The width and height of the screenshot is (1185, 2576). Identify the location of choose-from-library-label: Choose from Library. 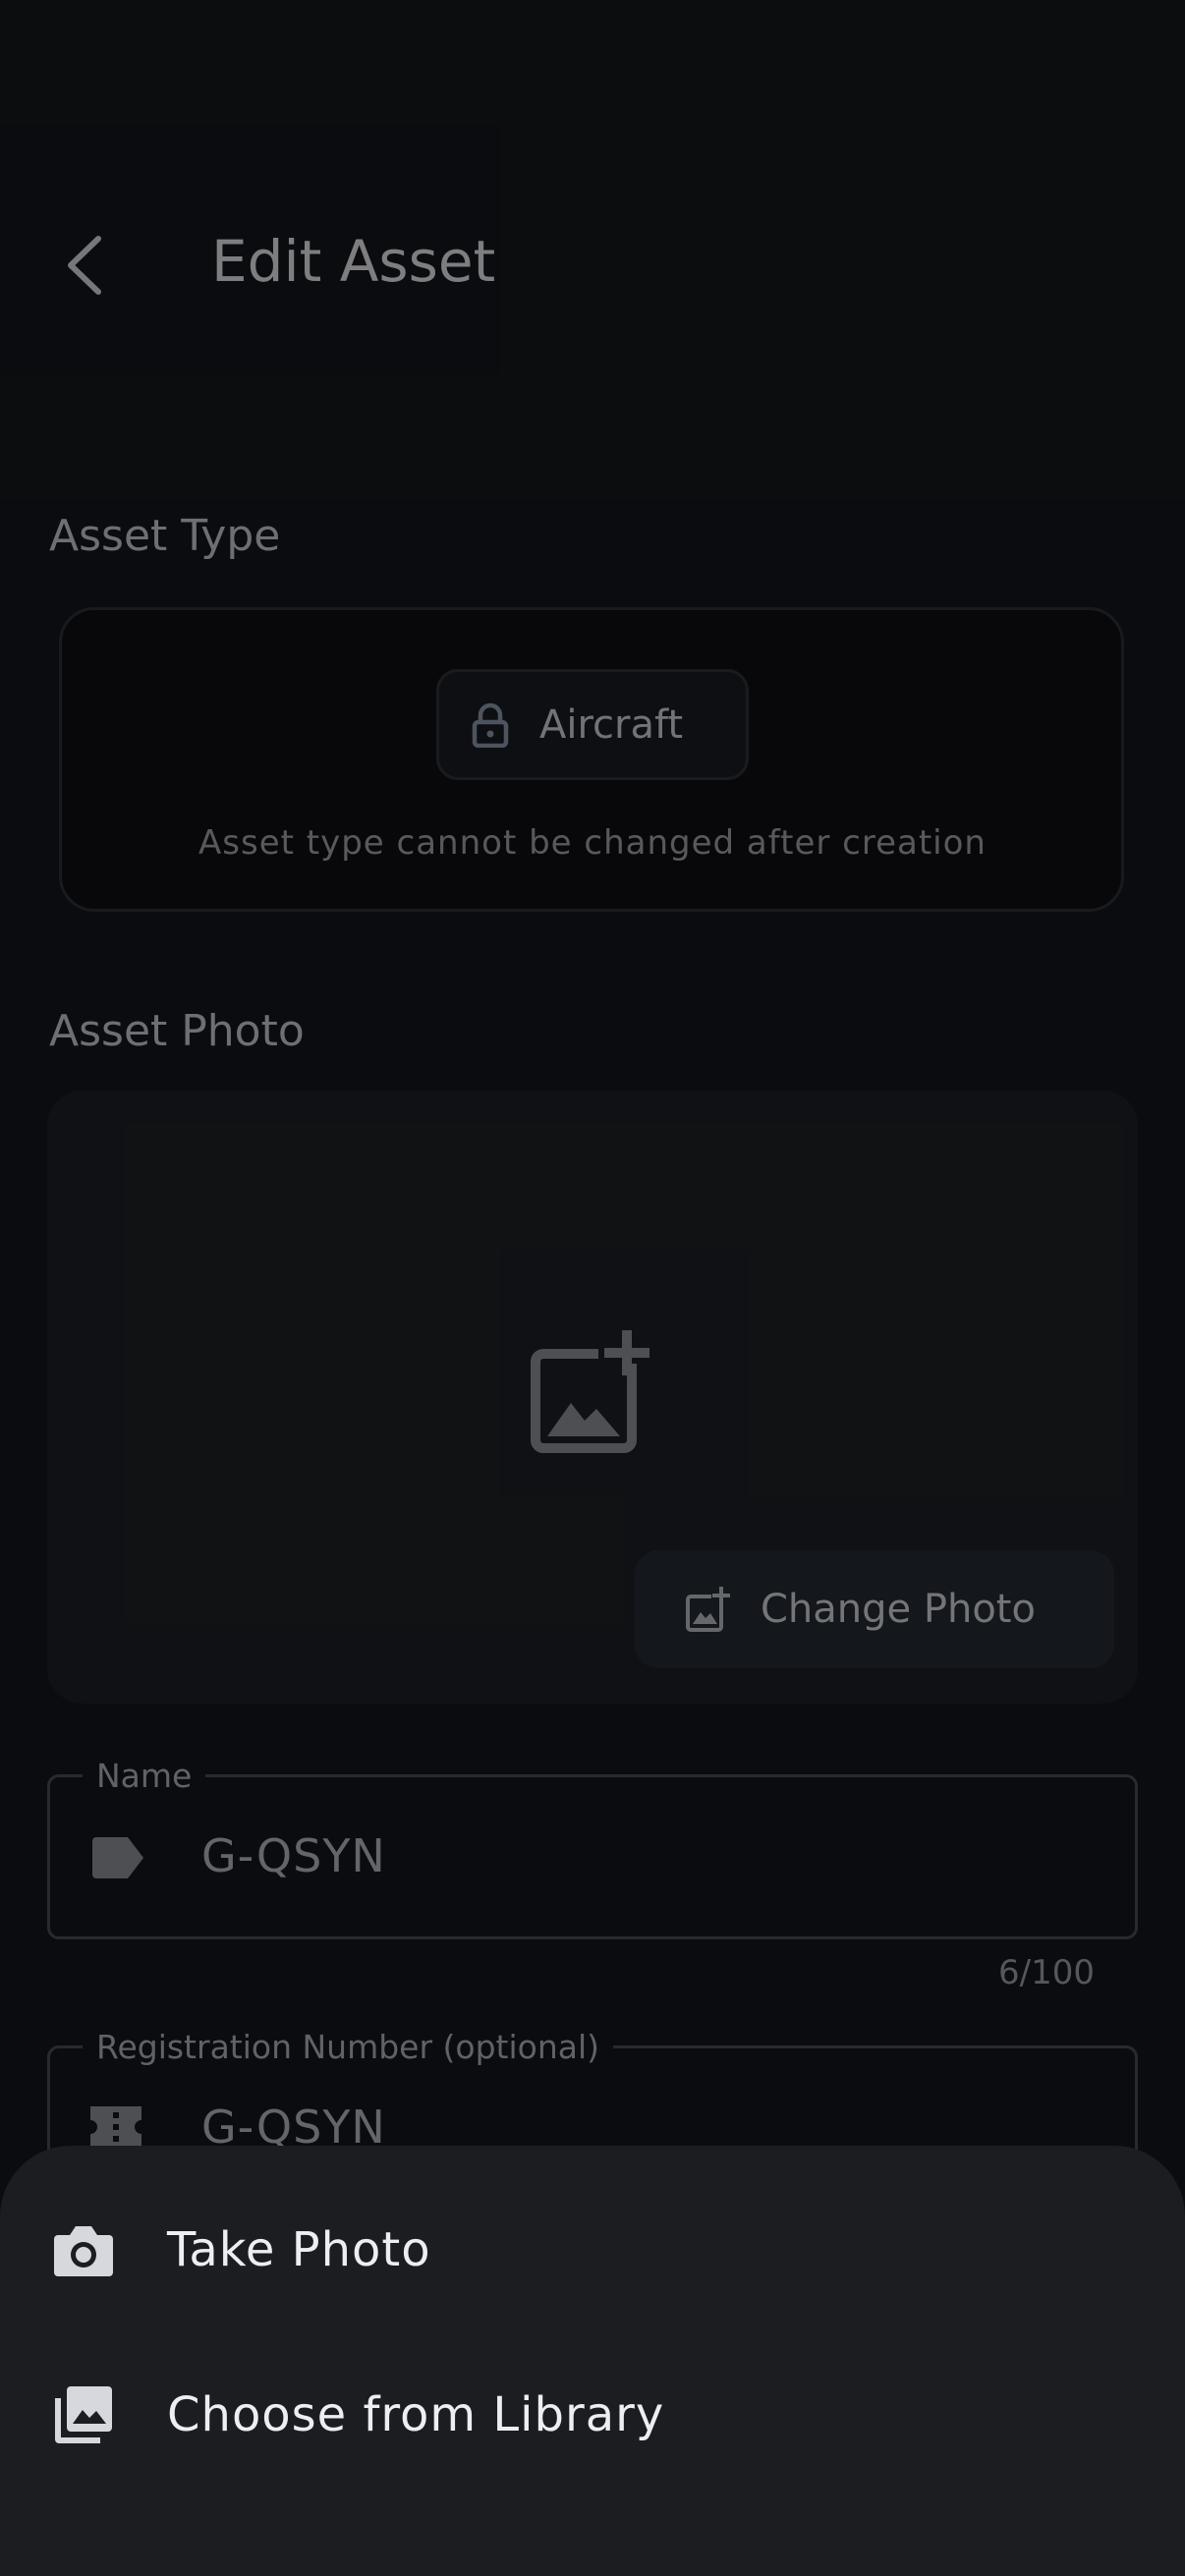
(416, 2414).